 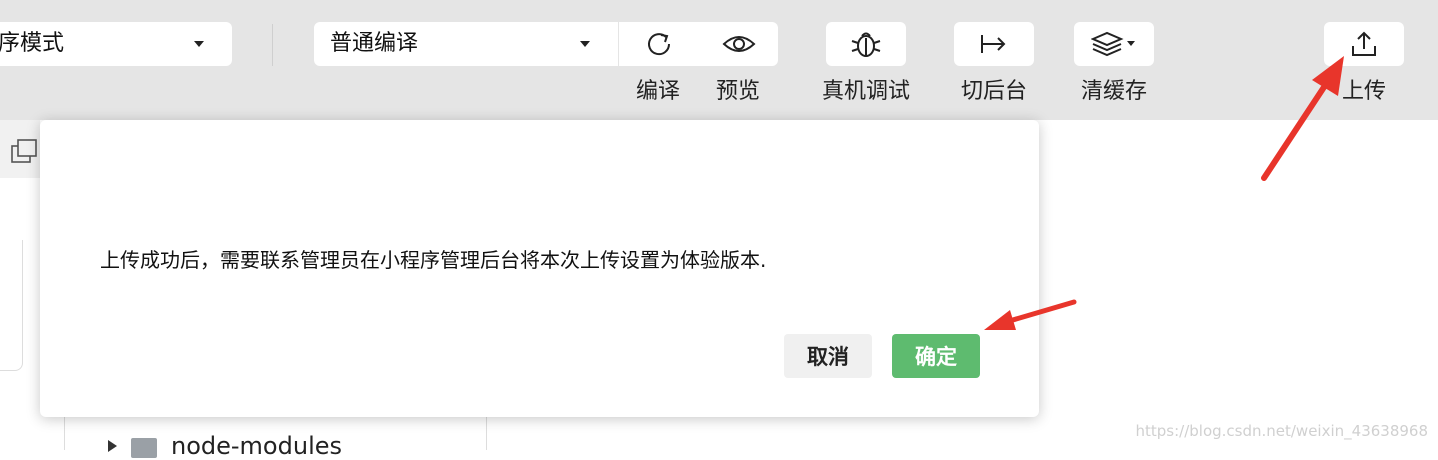 I want to click on toolbar-divider, so click(x=272, y=45).